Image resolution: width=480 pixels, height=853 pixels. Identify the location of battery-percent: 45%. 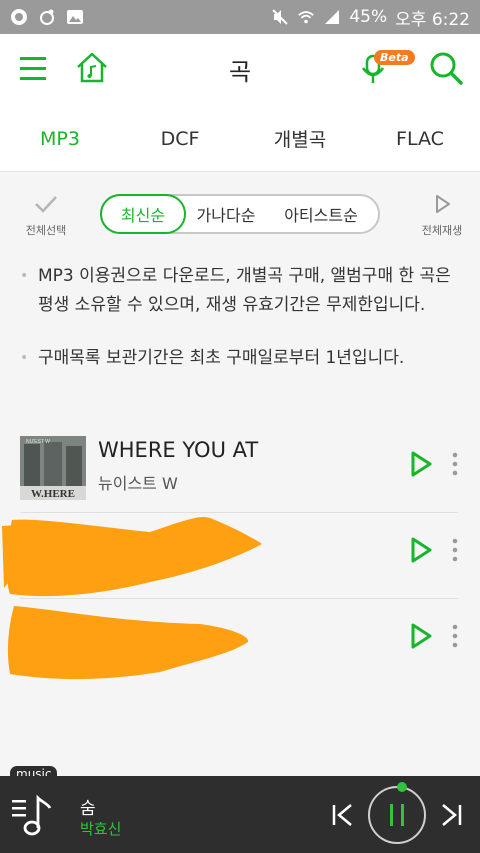
(368, 17).